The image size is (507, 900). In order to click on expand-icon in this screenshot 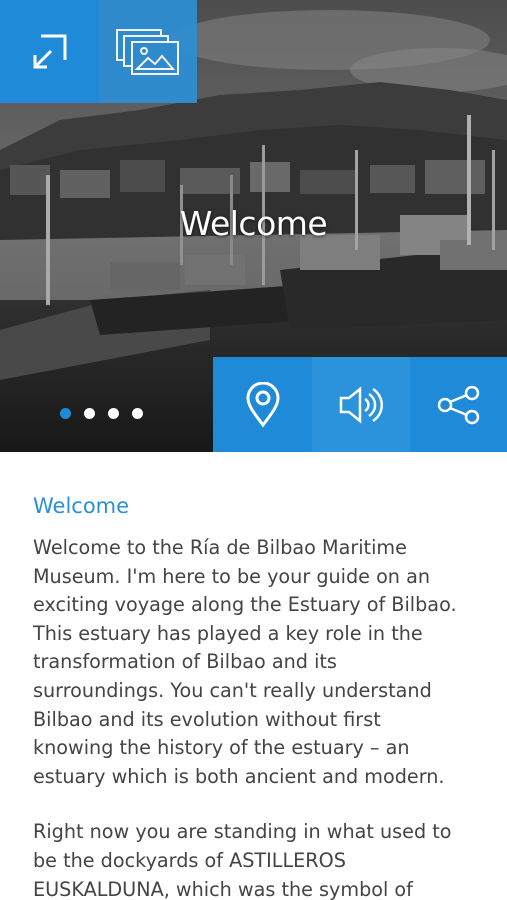, I will do `click(49, 51)`.